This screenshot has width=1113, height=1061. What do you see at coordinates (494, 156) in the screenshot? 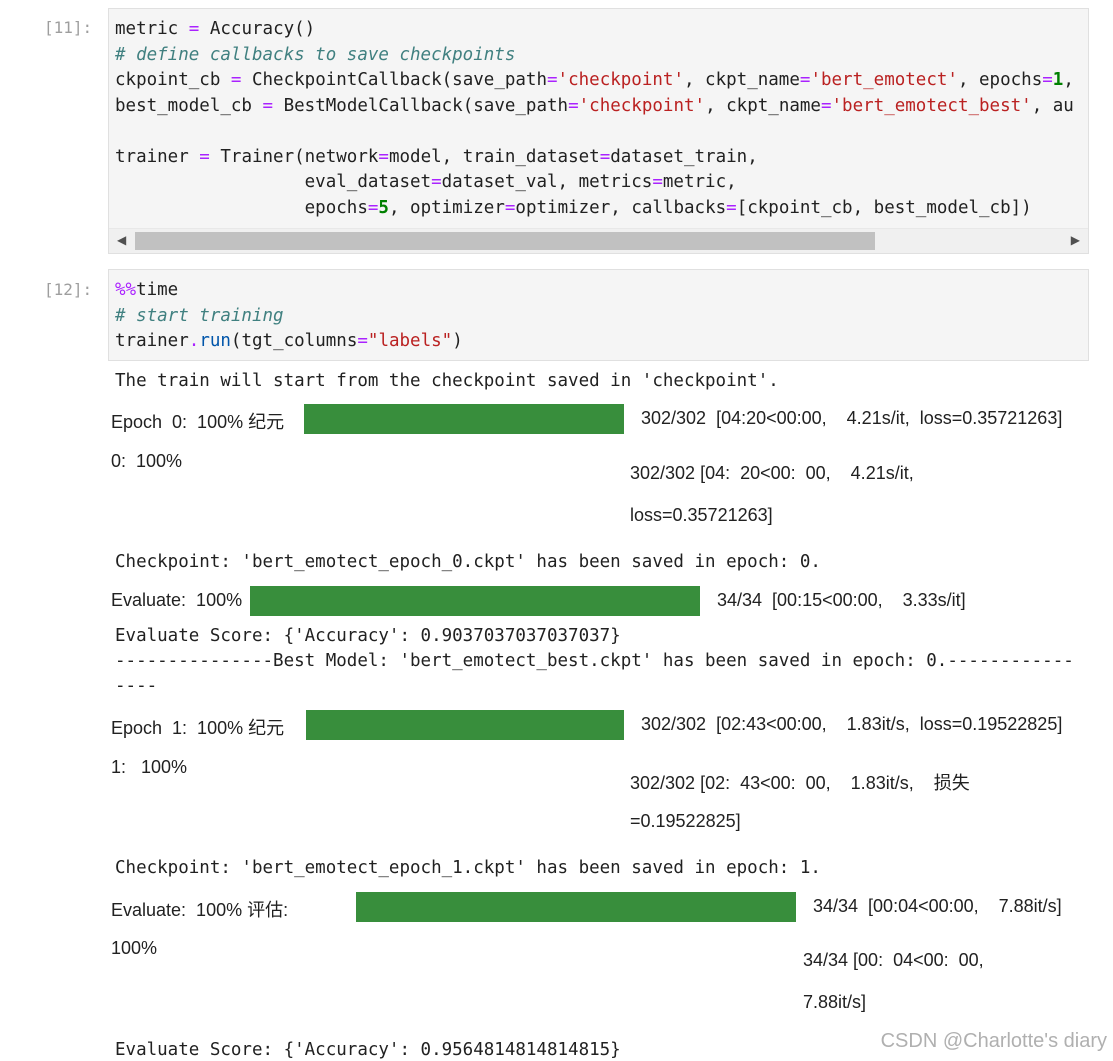
I see `code-token: model, train_dataset` at bounding box center [494, 156].